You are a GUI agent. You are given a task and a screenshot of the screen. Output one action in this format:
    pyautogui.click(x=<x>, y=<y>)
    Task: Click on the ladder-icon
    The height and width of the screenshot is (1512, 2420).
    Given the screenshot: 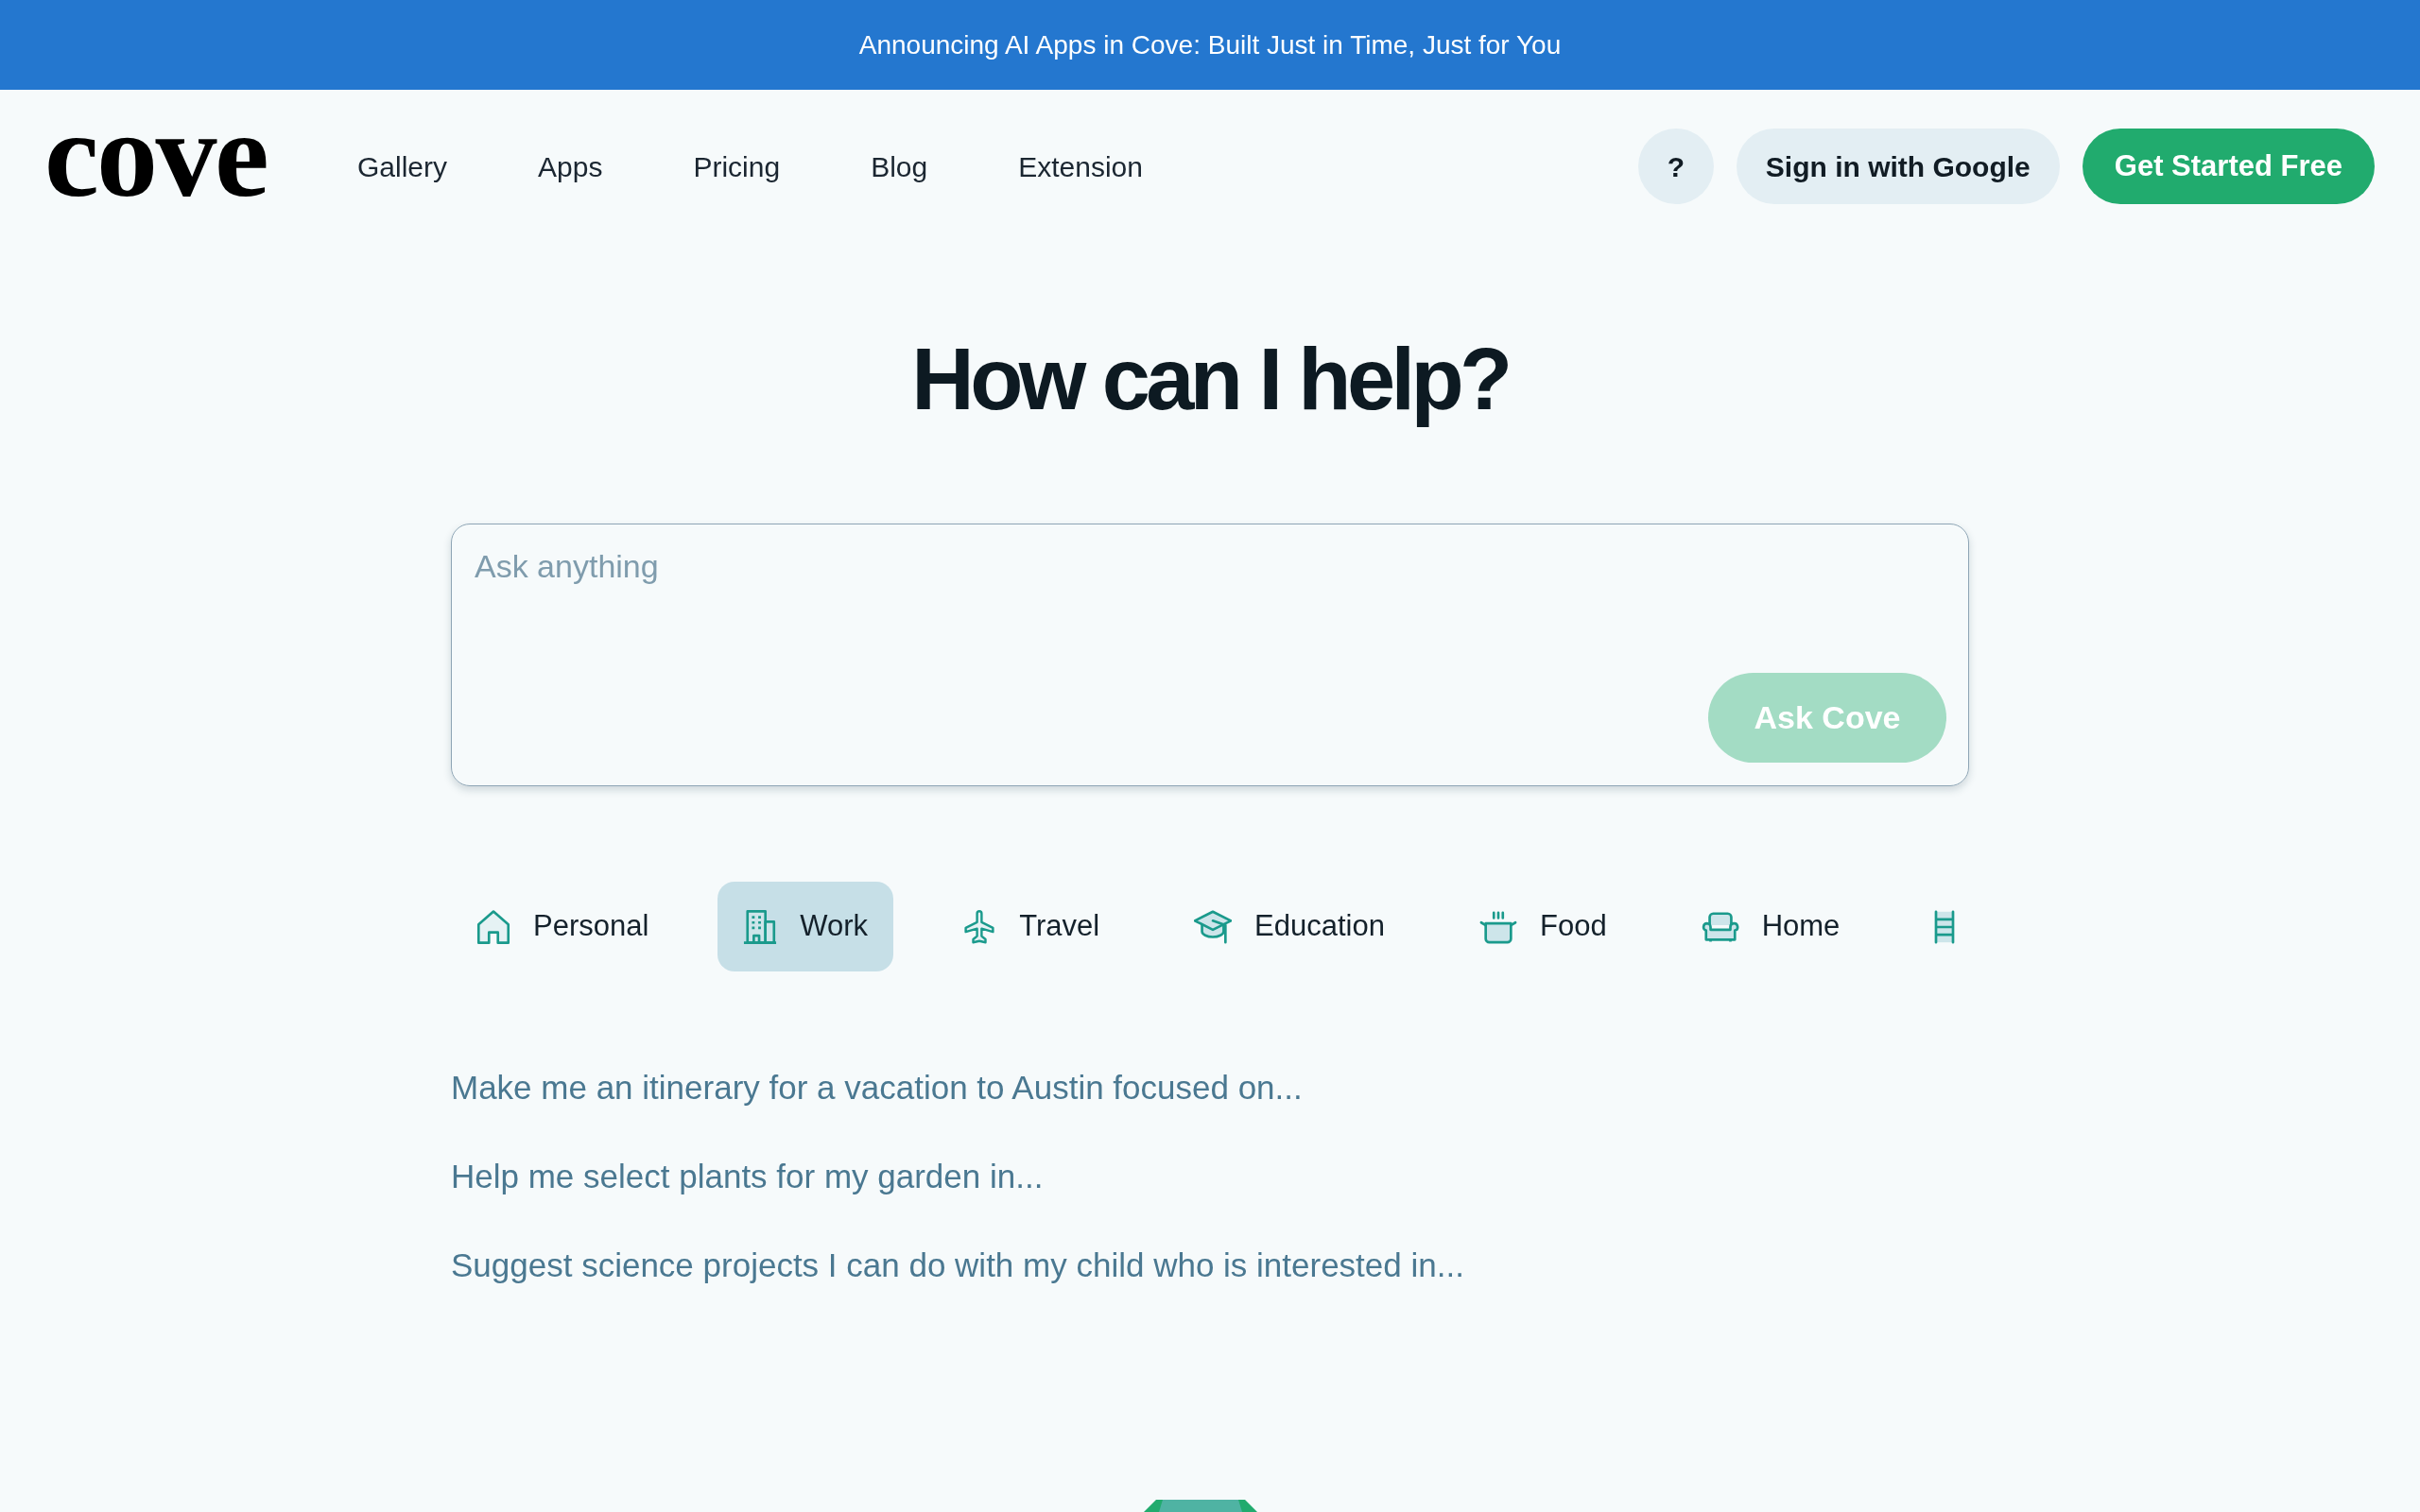 What is the action you would take?
    pyautogui.click(x=1945, y=926)
    